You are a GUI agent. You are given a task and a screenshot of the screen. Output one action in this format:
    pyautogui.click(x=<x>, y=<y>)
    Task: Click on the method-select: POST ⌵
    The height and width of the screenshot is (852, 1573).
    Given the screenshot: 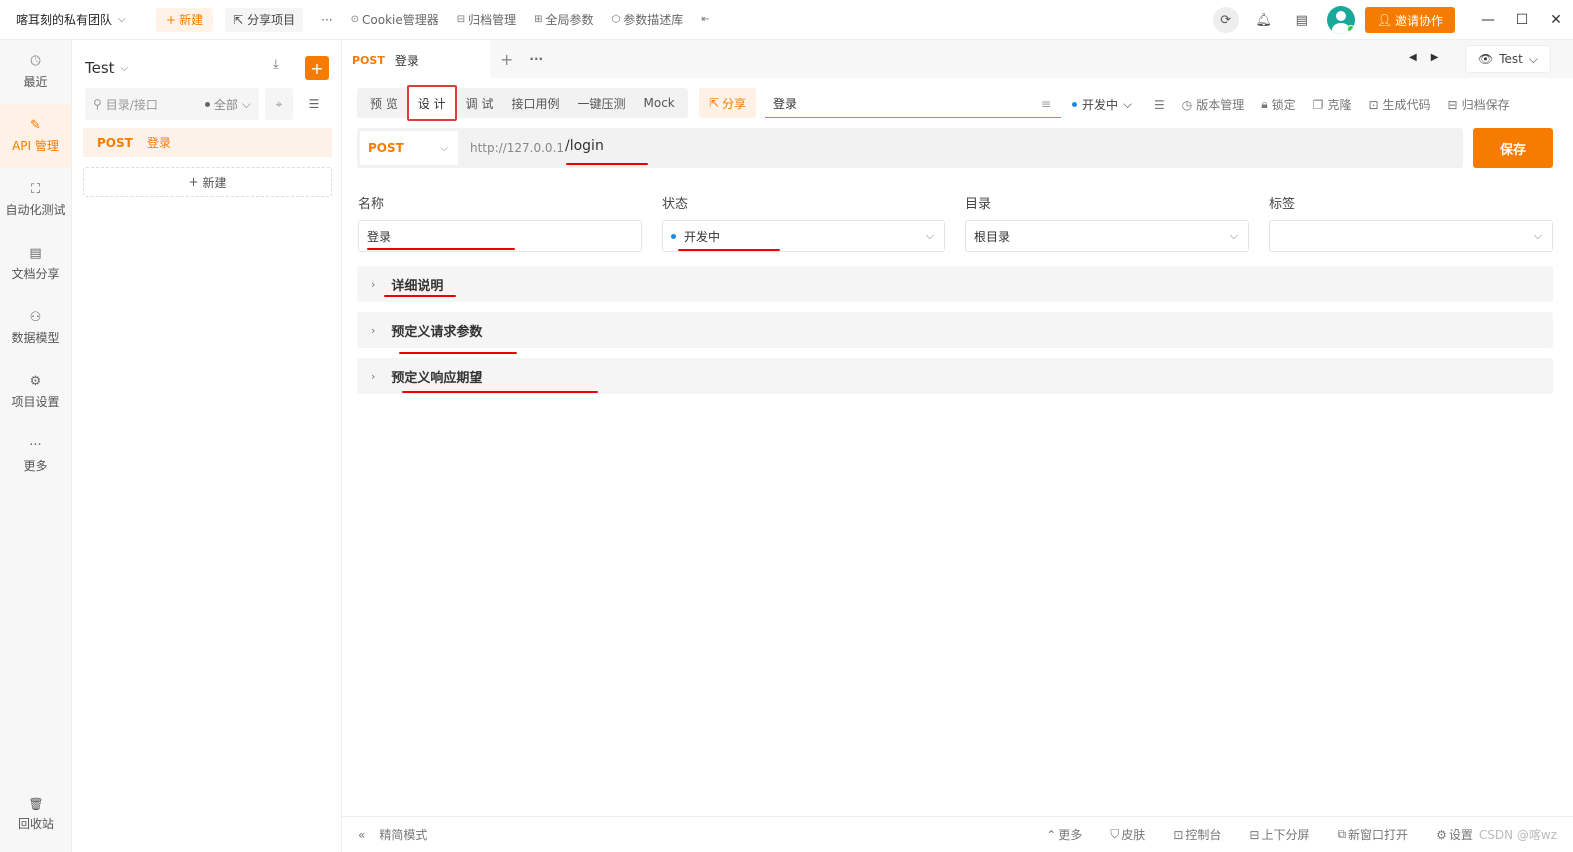 What is the action you would take?
    pyautogui.click(x=409, y=148)
    